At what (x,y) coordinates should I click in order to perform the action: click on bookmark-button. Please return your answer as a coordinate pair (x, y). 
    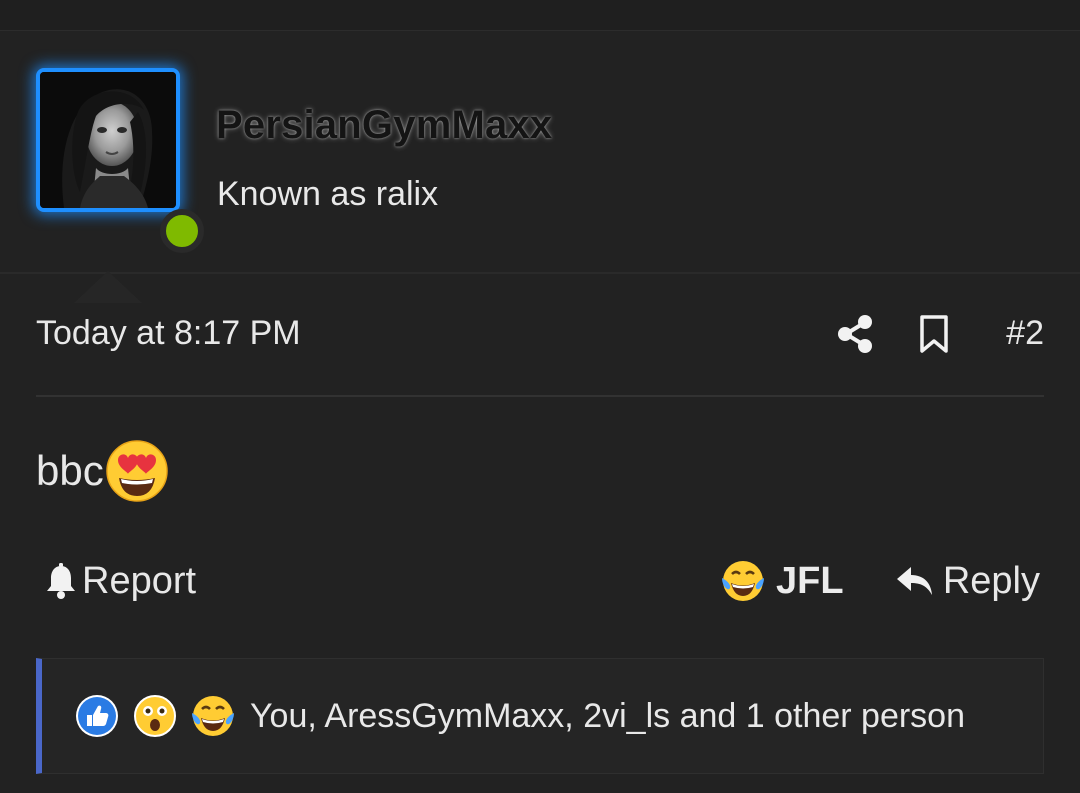
    Looking at the image, I should click on (934, 334).